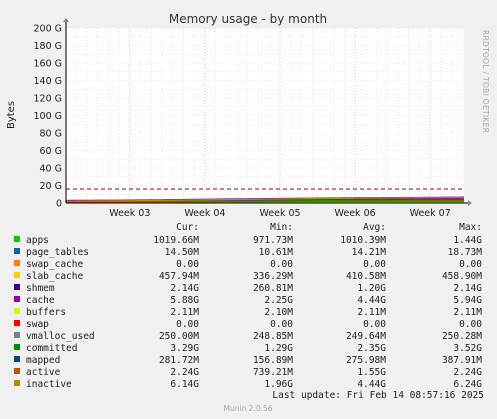 The image size is (497, 419). Describe the element at coordinates (54, 264) in the screenshot. I see `legend-label: swap_cache` at that location.